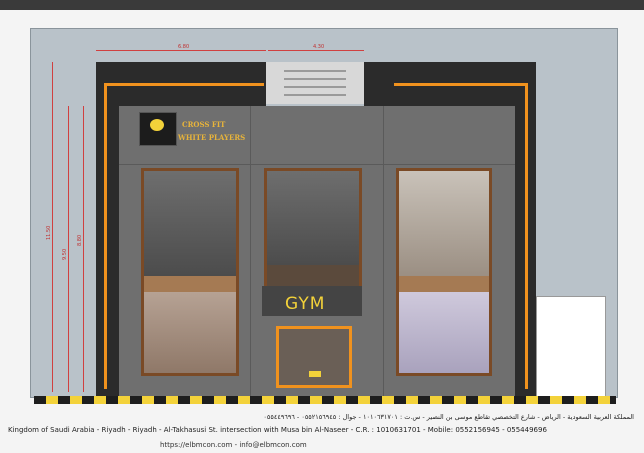 The image size is (644, 453). I want to click on window-top-bar, so click(322, 5).